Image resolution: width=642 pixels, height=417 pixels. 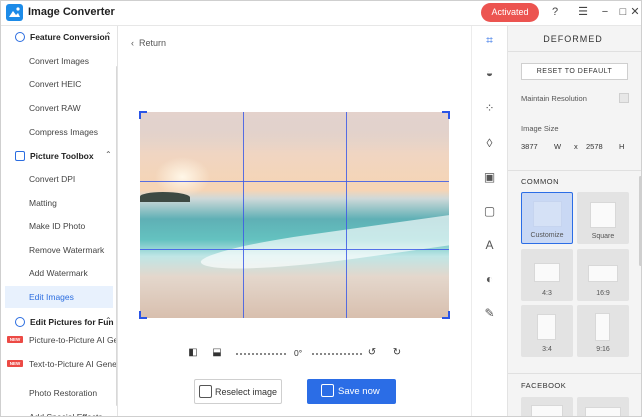 What do you see at coordinates (59, 84) in the screenshot?
I see `sidebar-item-convert-heic: Convert HEIC` at bounding box center [59, 84].